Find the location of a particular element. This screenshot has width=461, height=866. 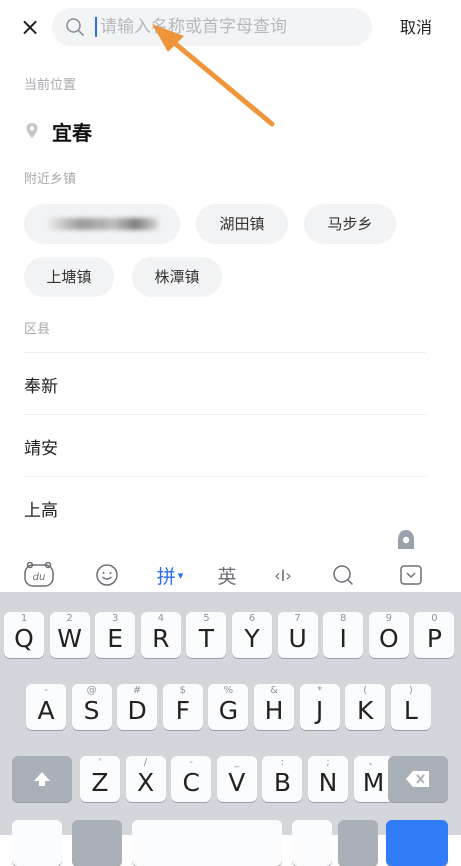

collapse-keyboard-icon is located at coordinates (411, 575).